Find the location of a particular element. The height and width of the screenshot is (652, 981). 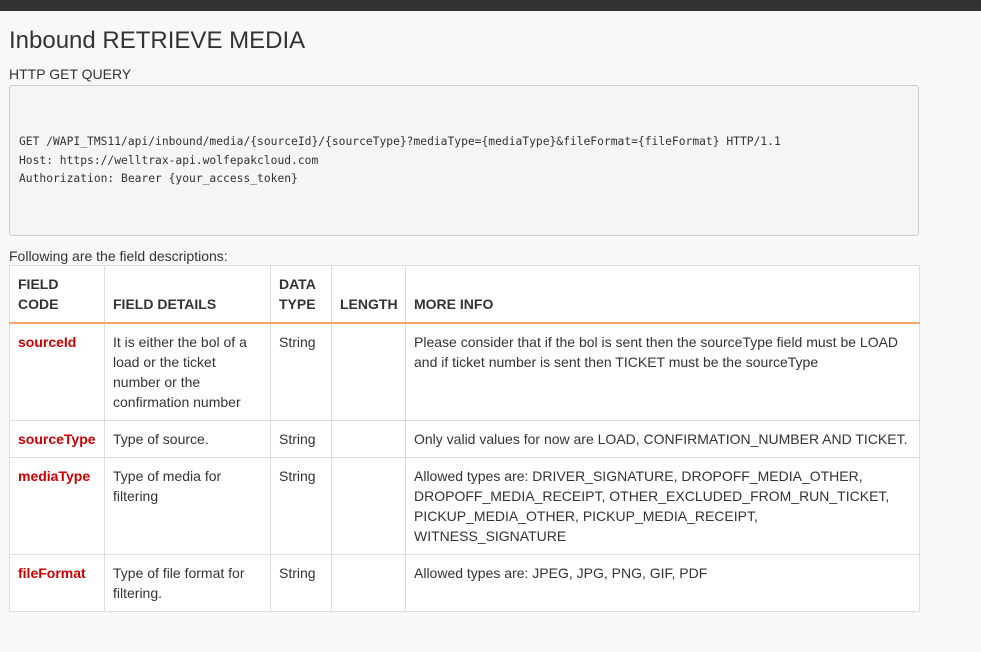

header-length: LENGTH is located at coordinates (368, 294).